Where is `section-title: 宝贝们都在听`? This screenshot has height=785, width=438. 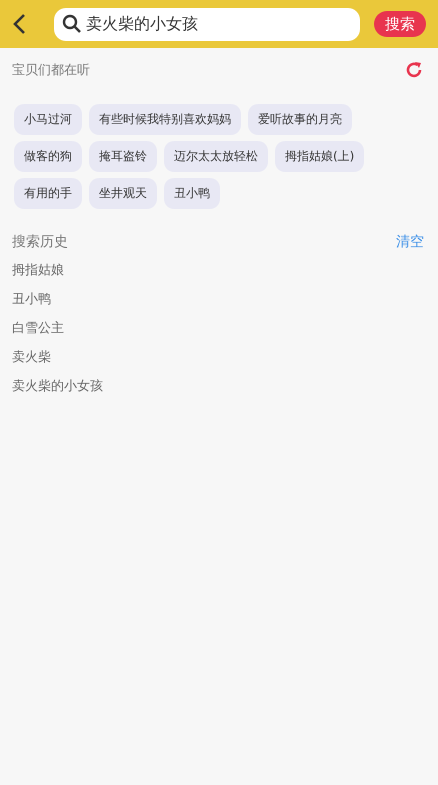
section-title: 宝贝们都在听 is located at coordinates (51, 70).